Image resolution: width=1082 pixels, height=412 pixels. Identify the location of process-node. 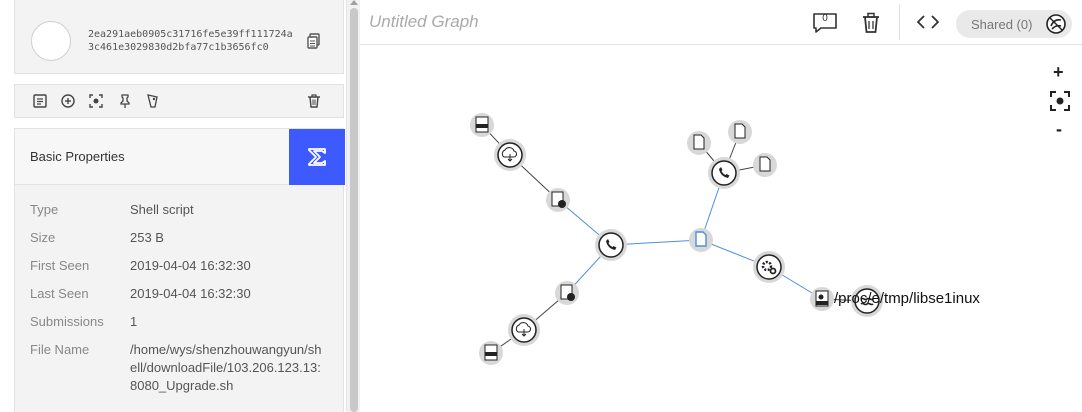
(769, 267).